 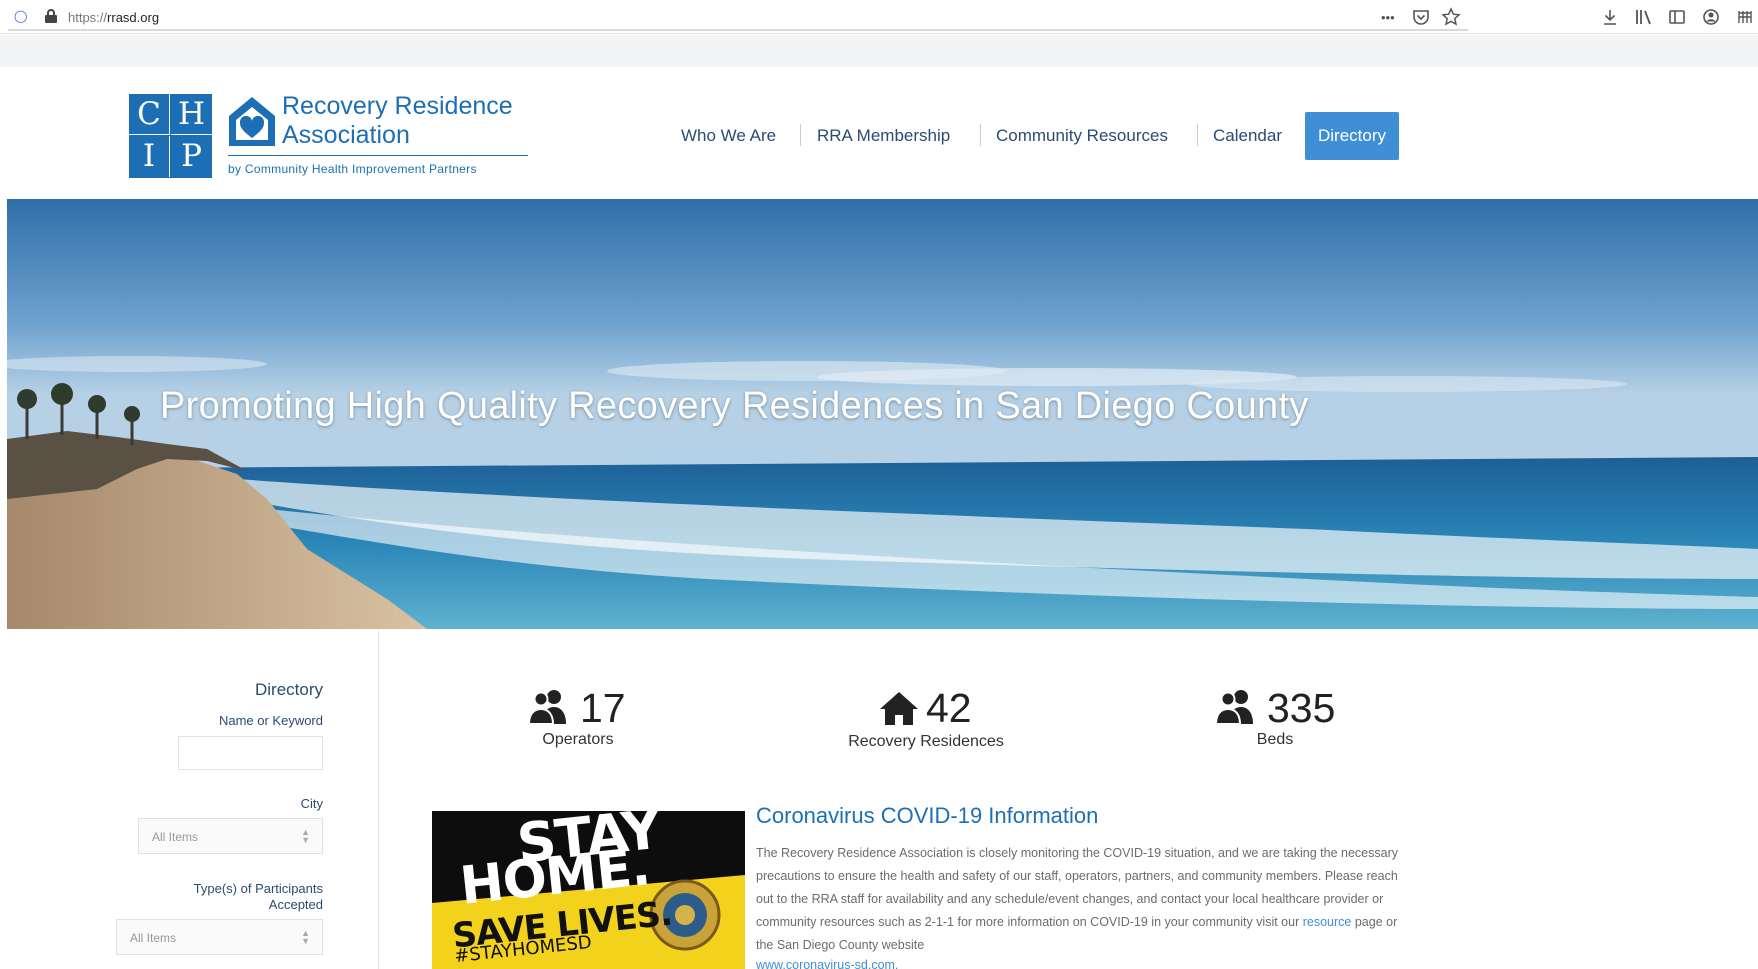 What do you see at coordinates (230, 836) in the screenshot?
I see `city-select: All Items ▲ ▼` at bounding box center [230, 836].